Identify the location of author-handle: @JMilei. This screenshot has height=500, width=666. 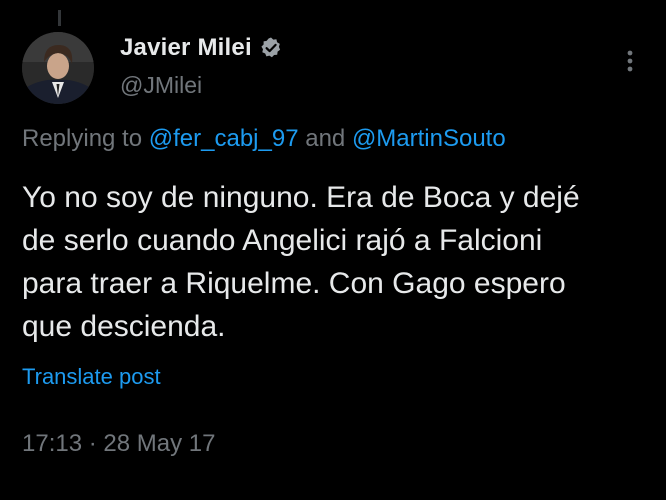
(161, 85).